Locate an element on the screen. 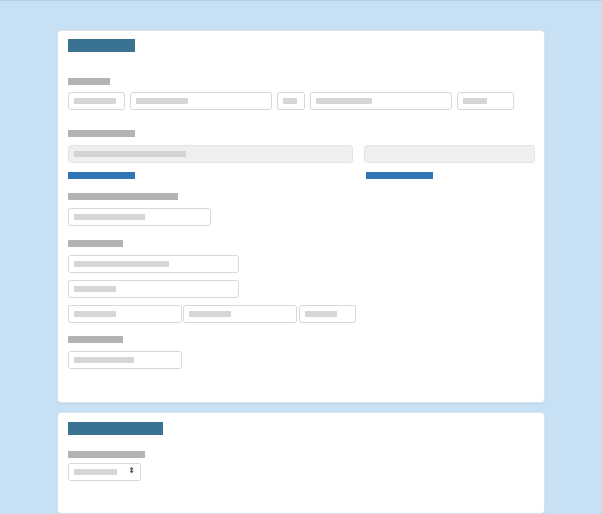  select-dropdown: ⬍ is located at coordinates (104, 472).